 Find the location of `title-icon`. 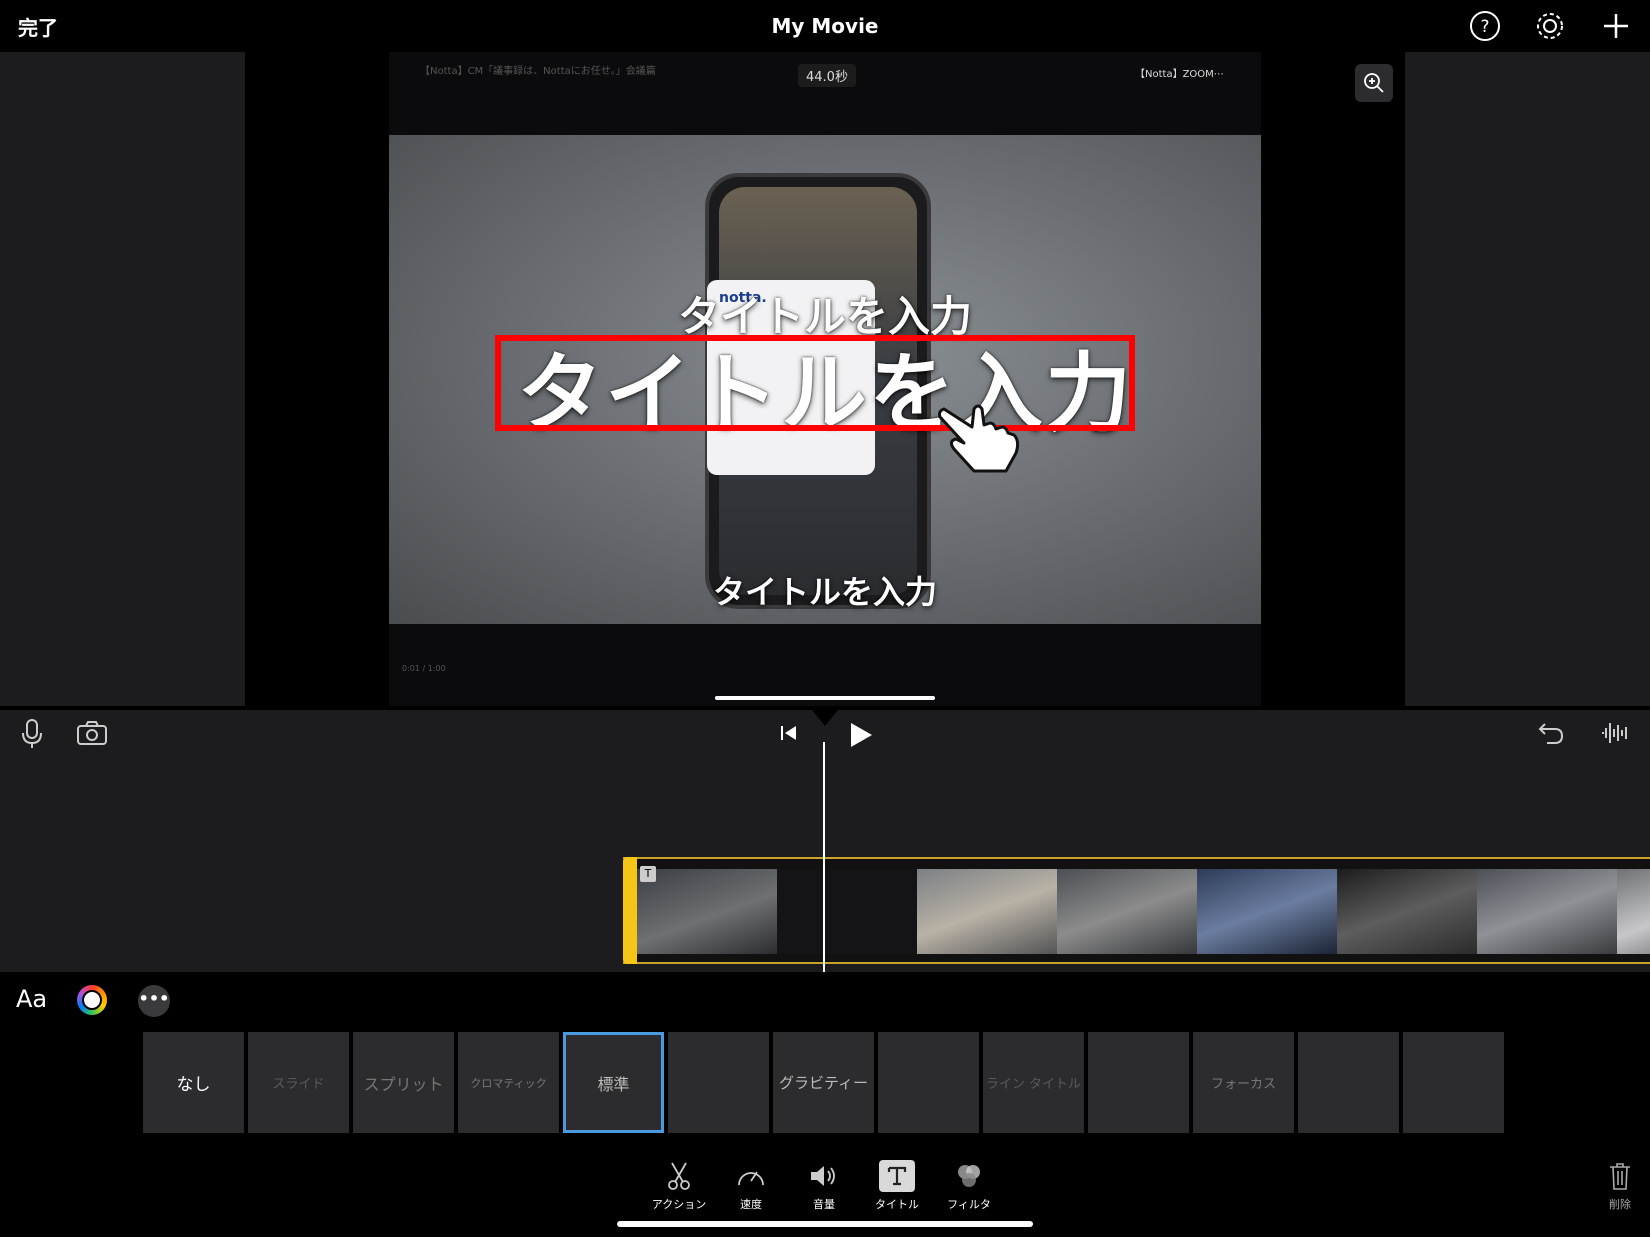

title-icon is located at coordinates (897, 1176).